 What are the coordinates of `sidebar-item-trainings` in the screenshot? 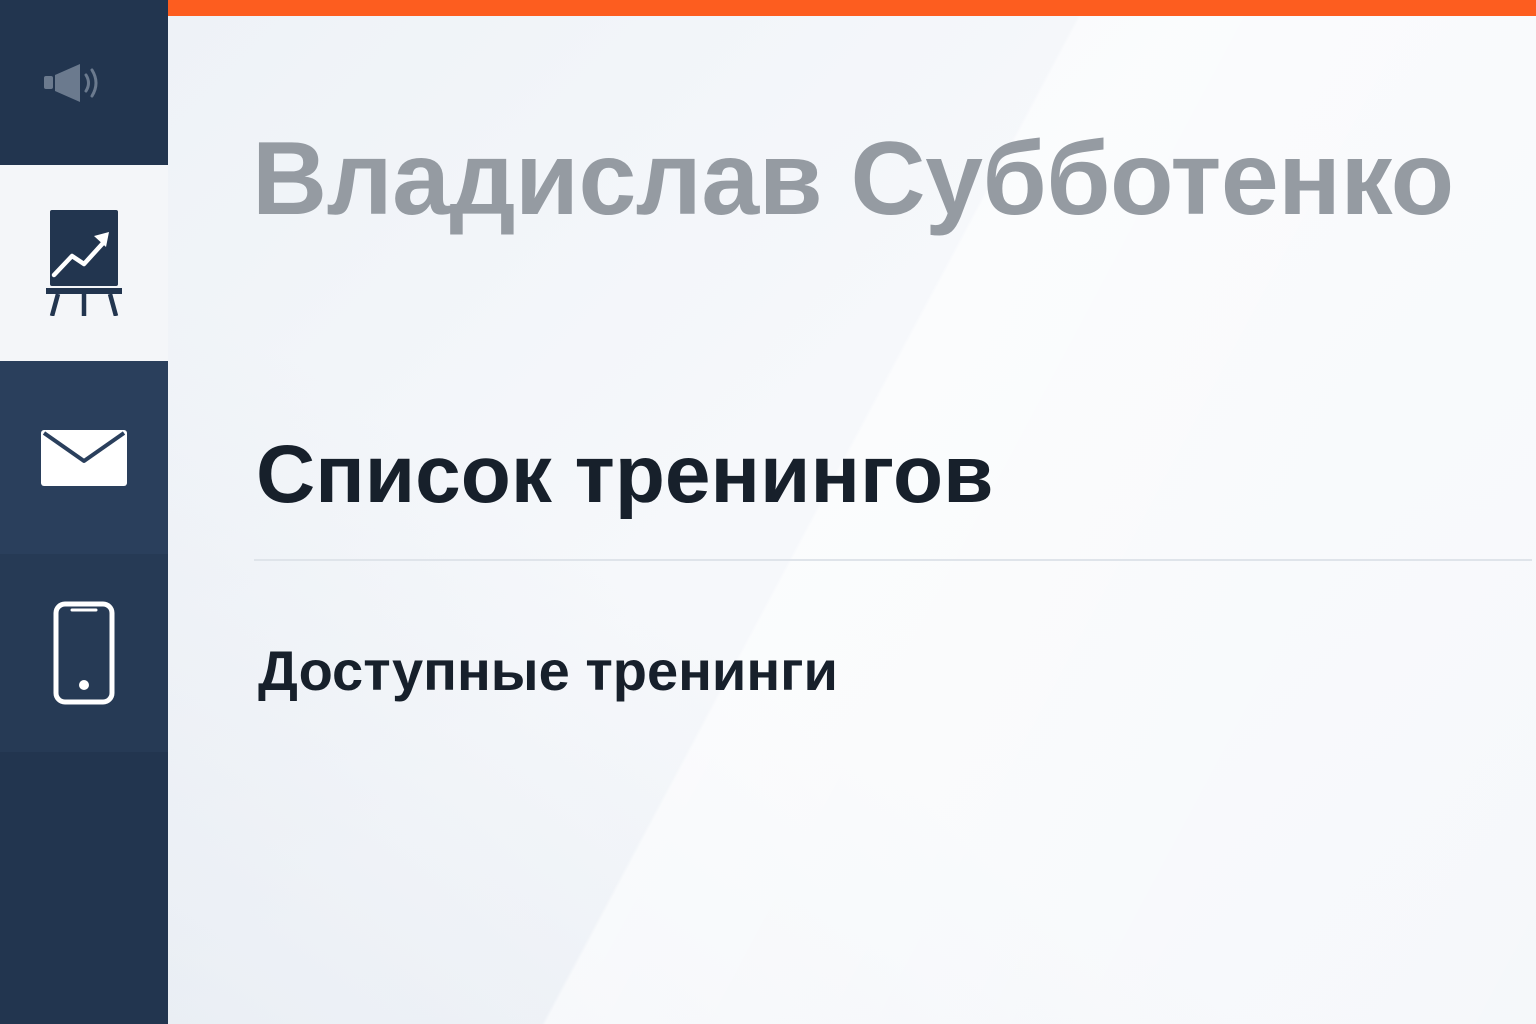 It's located at (84, 263).